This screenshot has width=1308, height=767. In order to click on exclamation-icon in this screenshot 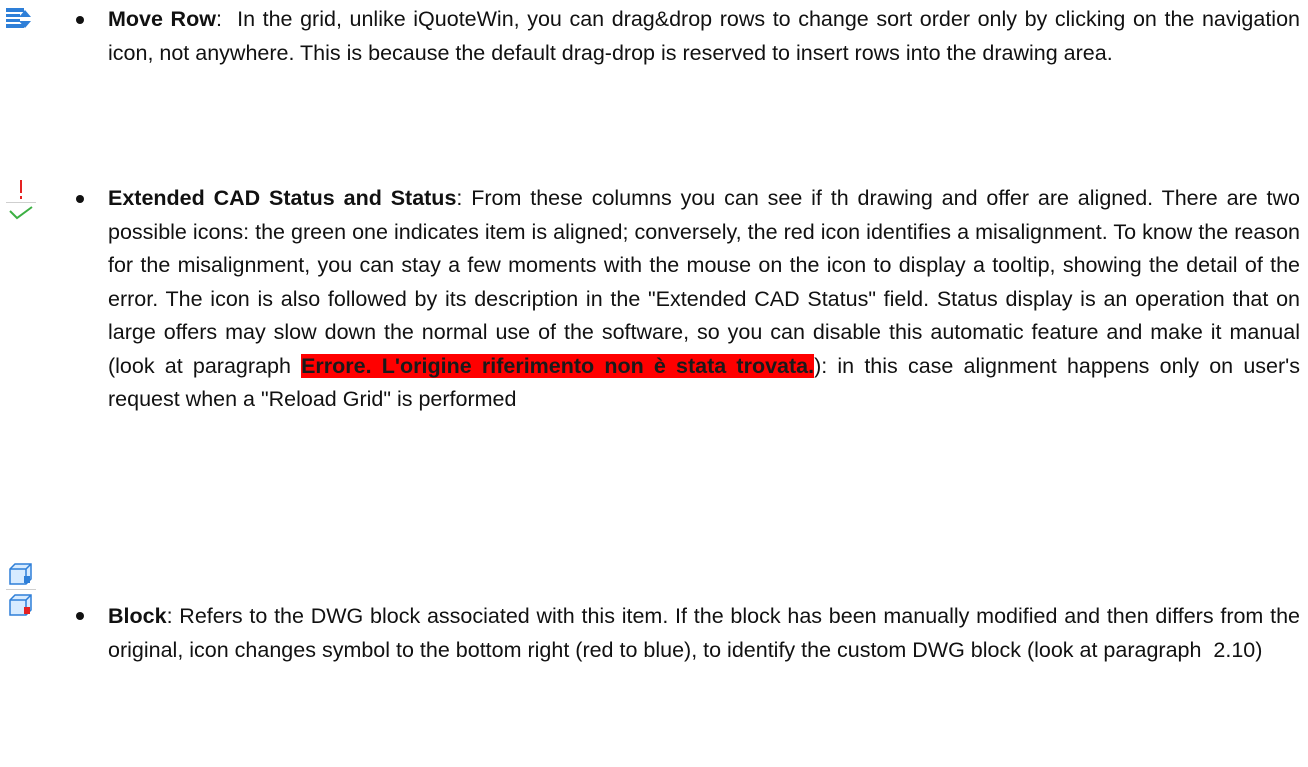, I will do `click(27, 190)`.